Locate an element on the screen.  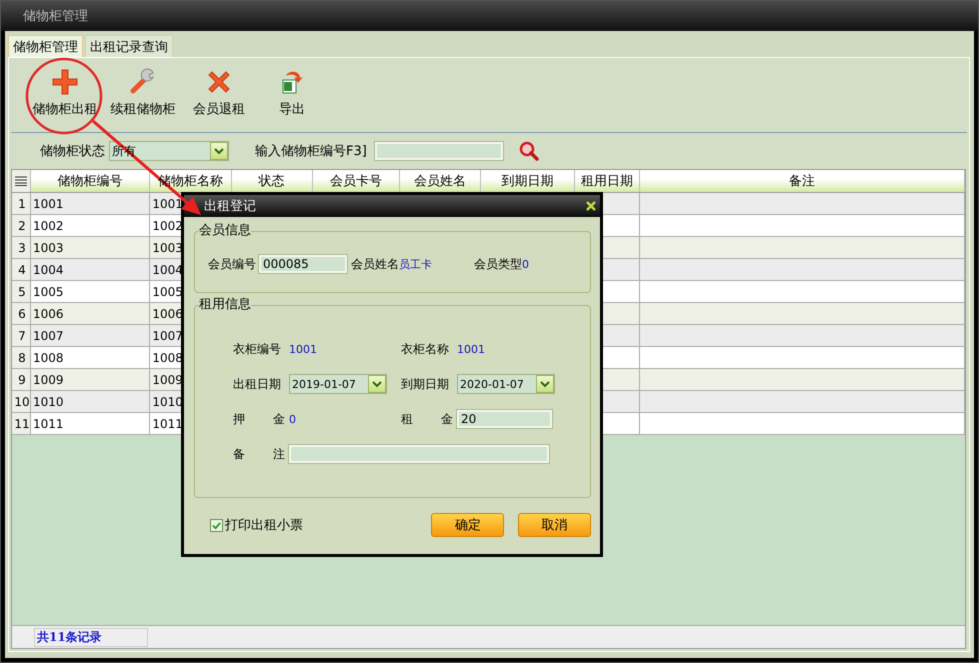
wrench-icon is located at coordinates (143, 82).